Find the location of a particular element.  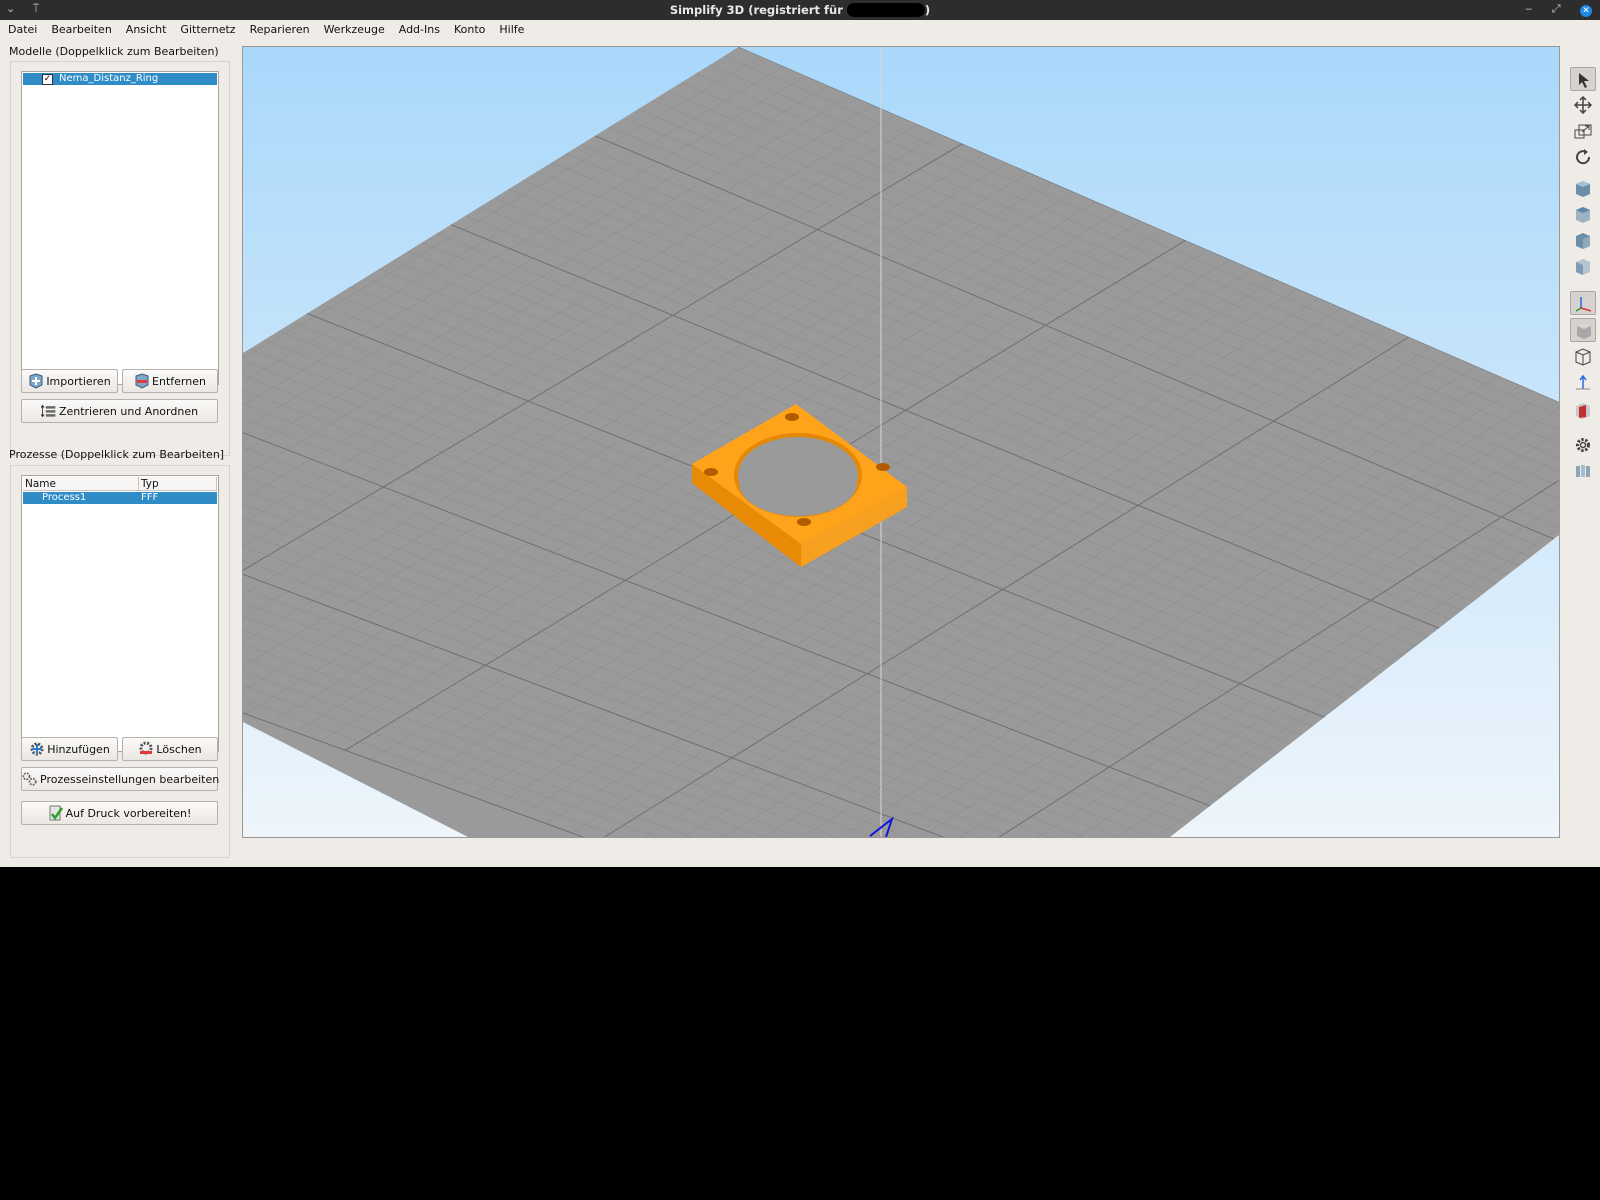

center-arrange-button: Zentrieren und Anordnen is located at coordinates (119, 411).